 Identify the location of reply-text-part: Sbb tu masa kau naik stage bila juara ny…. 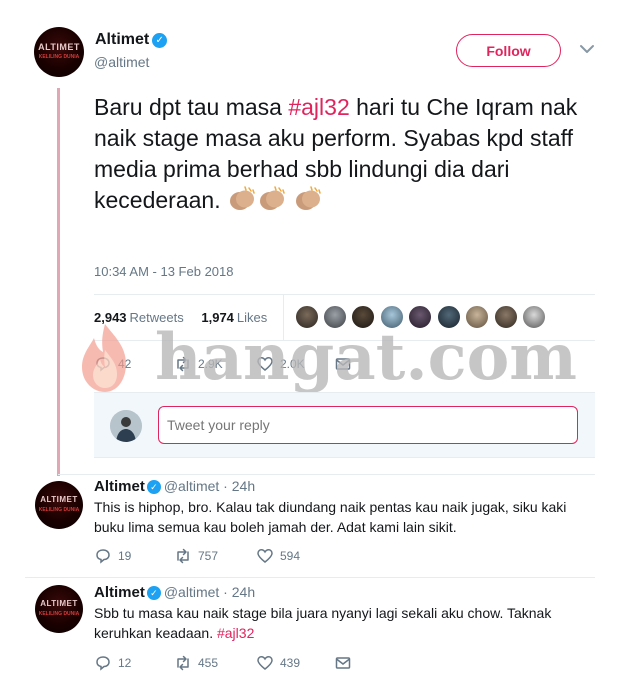
(323, 623).